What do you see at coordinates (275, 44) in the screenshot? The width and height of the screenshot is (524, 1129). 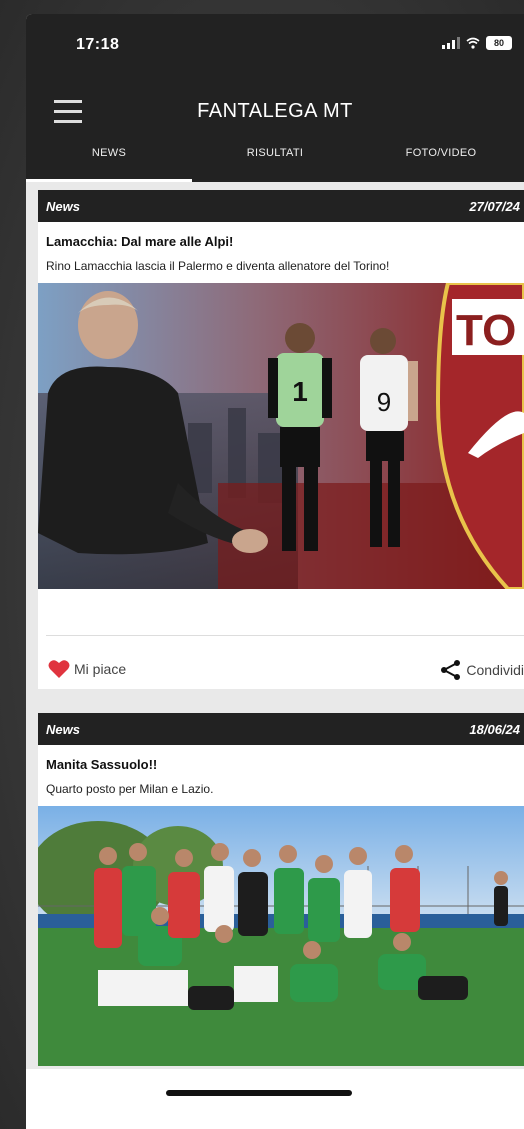 I see `status-bar: 17:18 80` at bounding box center [275, 44].